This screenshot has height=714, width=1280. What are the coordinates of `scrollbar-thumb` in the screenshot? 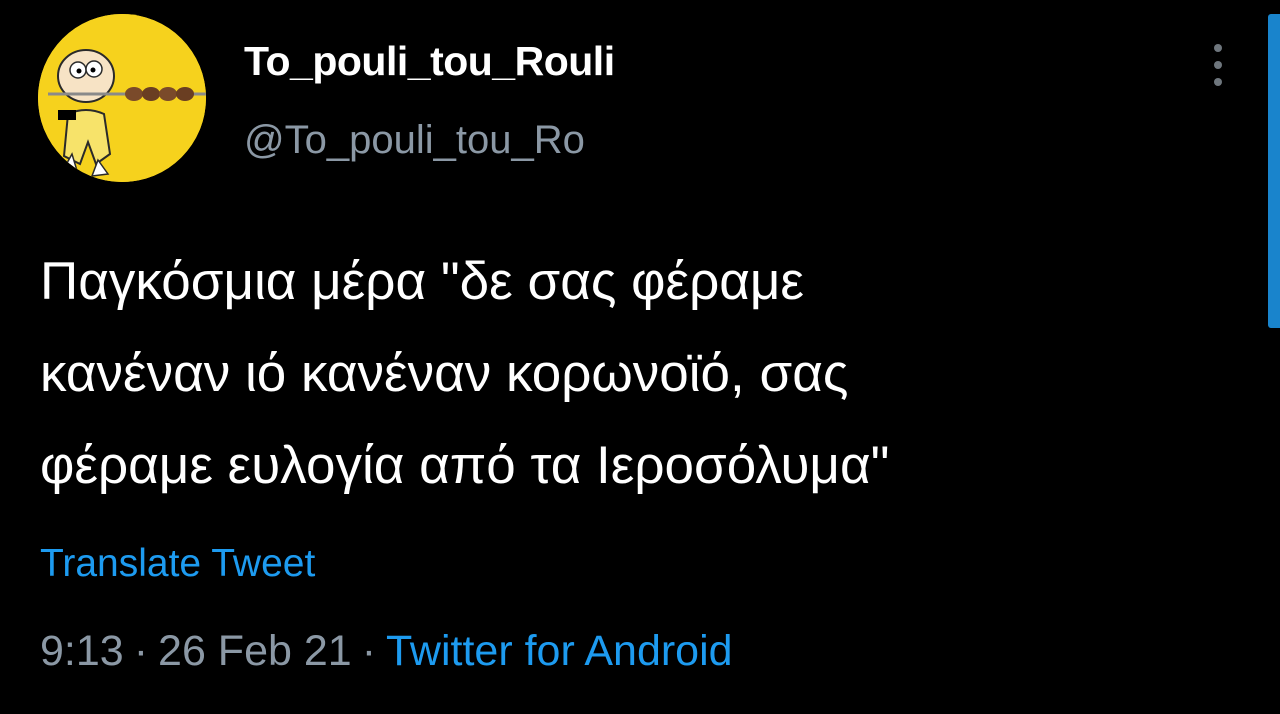 It's located at (1274, 171).